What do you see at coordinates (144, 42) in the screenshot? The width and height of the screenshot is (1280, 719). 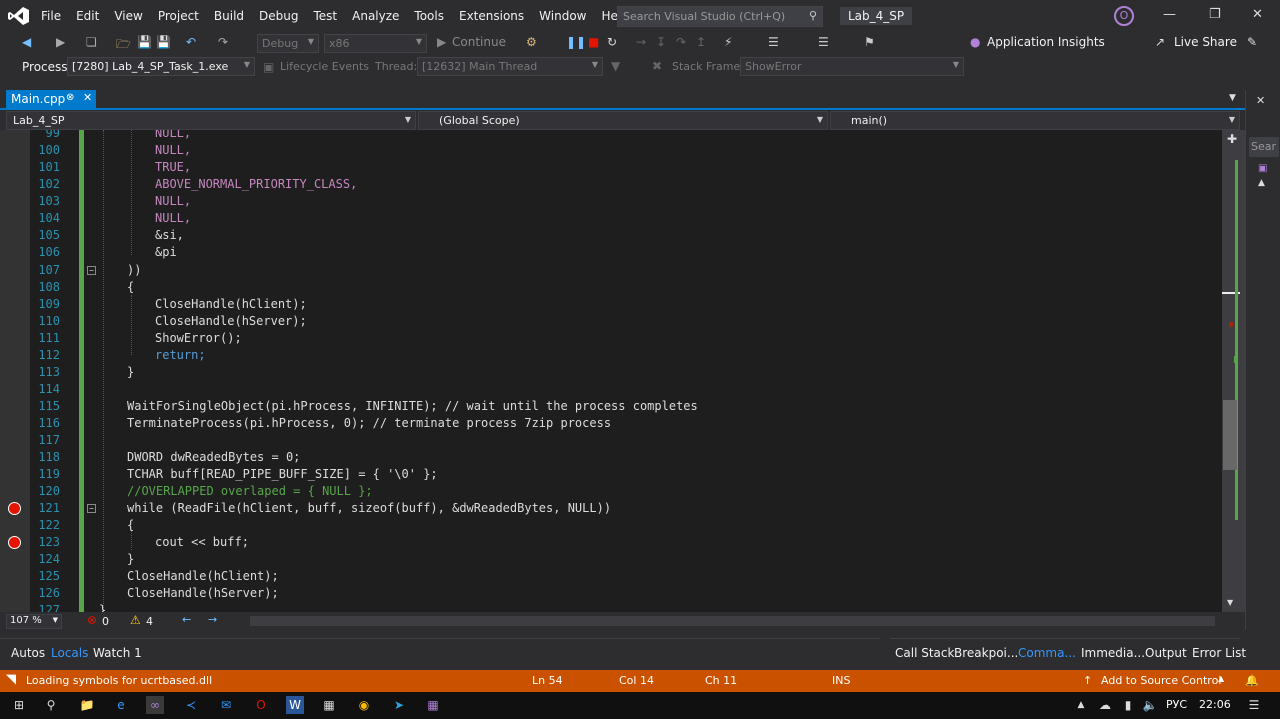 I see `save-icon: 💾` at bounding box center [144, 42].